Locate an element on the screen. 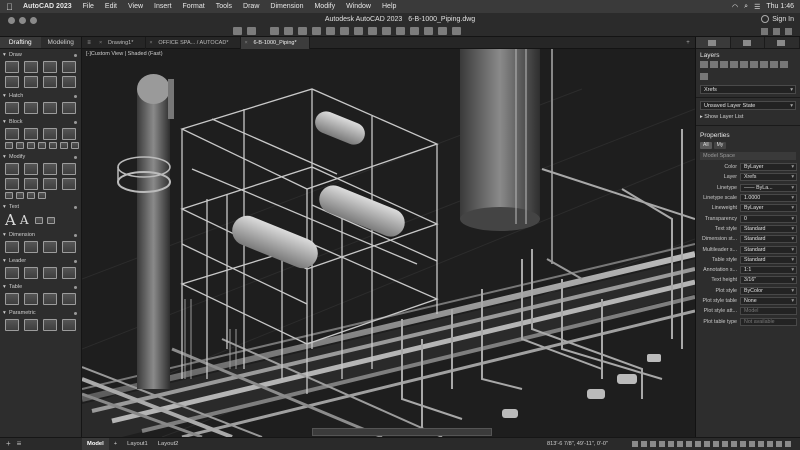 The height and width of the screenshot is (450, 800). osnap-toggle-icon is located at coordinates (671, 444).